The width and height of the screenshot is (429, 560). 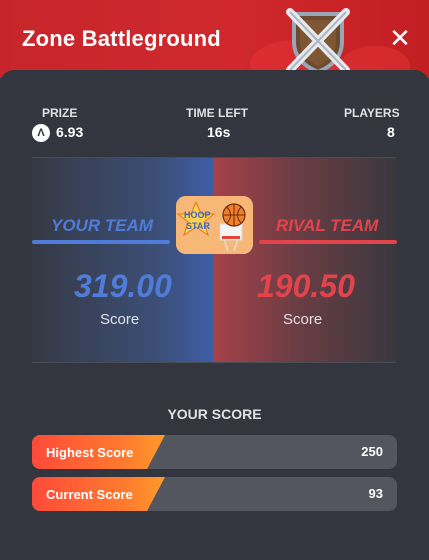 I want to click on time-left-value: 16s, so click(x=219, y=132).